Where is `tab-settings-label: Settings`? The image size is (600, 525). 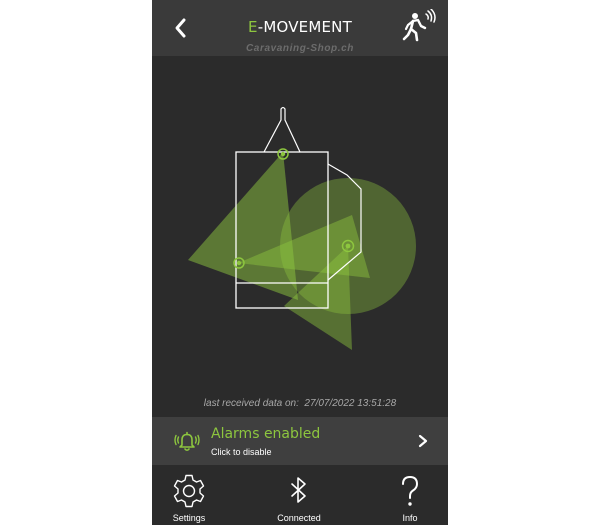 tab-settings-label: Settings is located at coordinates (189, 518).